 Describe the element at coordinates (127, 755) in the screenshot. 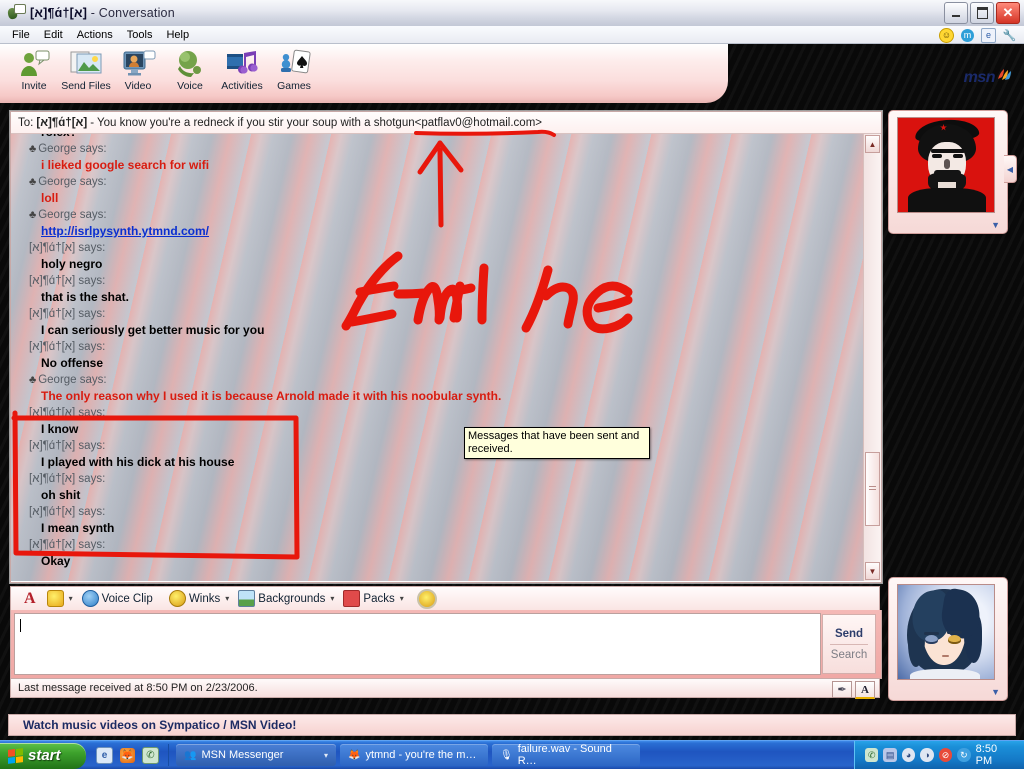

I see `firefox-icon: 🦊` at that location.